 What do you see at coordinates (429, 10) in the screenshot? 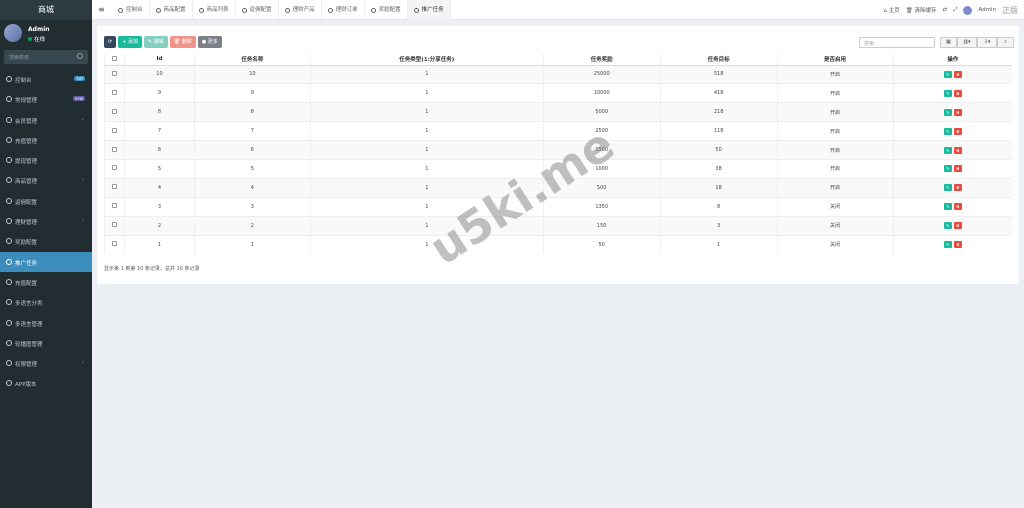
I see `nav-tab: 推广任务` at bounding box center [429, 10].